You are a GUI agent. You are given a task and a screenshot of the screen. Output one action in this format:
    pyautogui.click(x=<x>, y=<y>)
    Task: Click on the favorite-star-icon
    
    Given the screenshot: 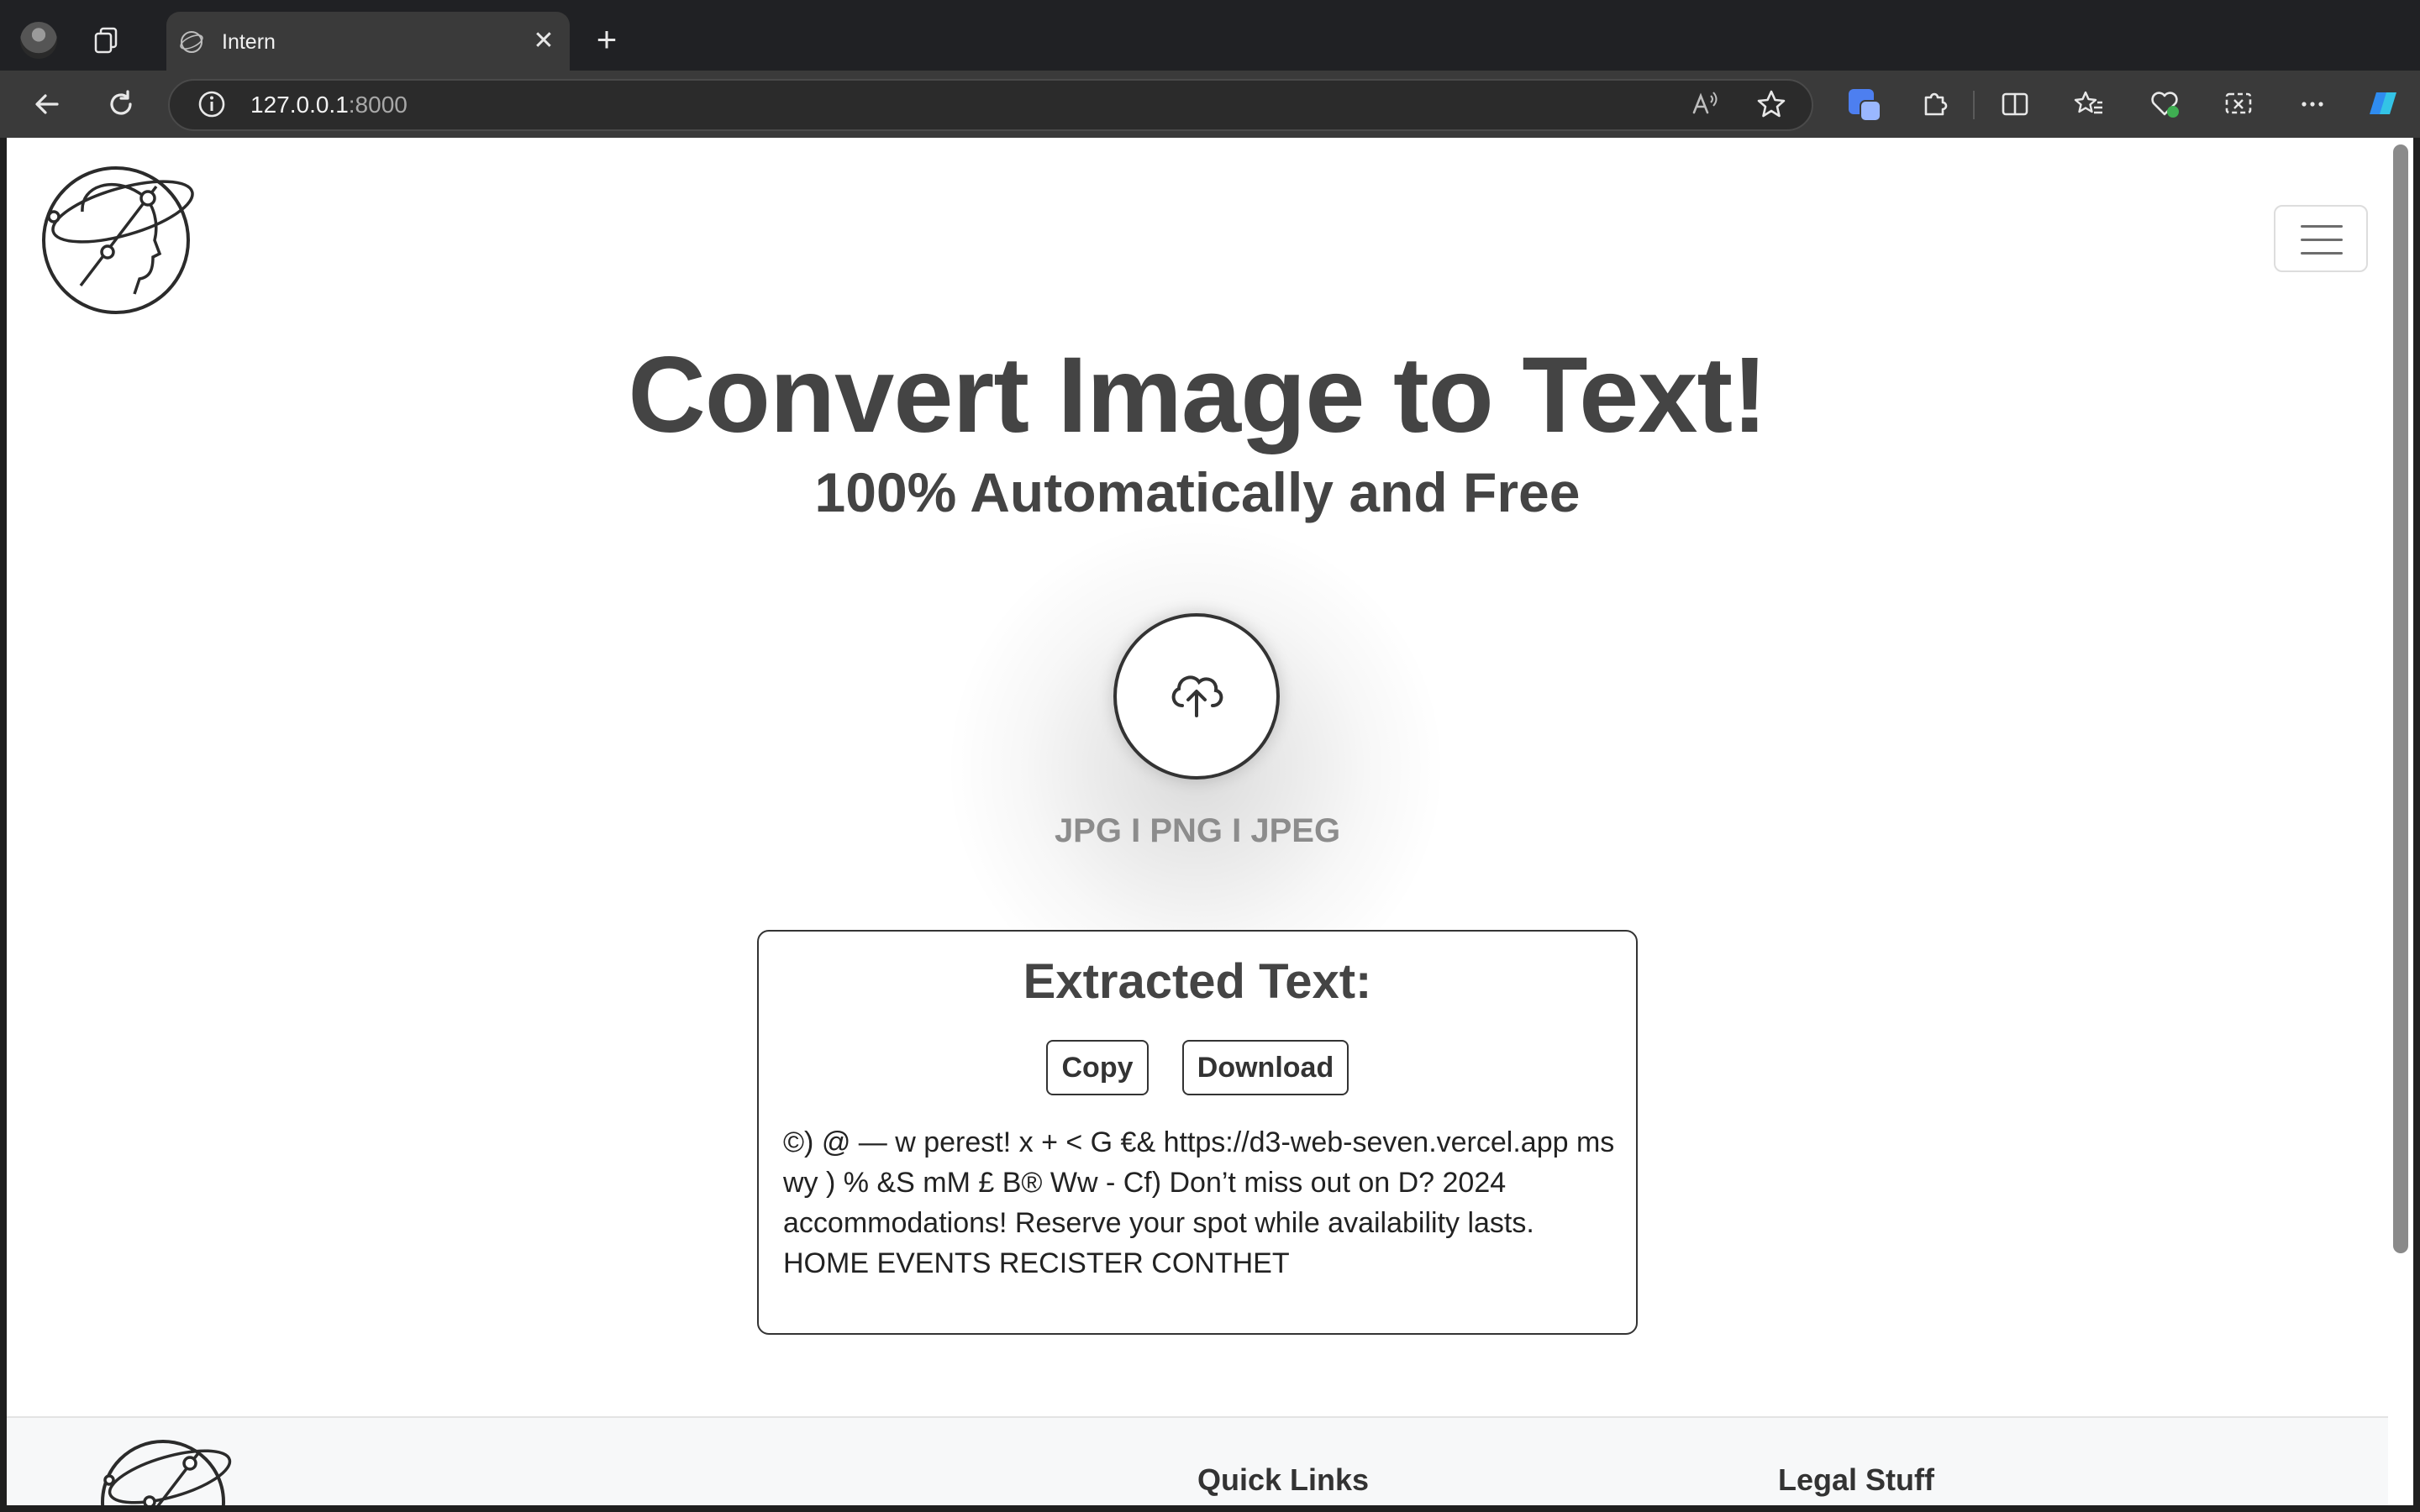 What is the action you would take?
    pyautogui.click(x=1771, y=104)
    